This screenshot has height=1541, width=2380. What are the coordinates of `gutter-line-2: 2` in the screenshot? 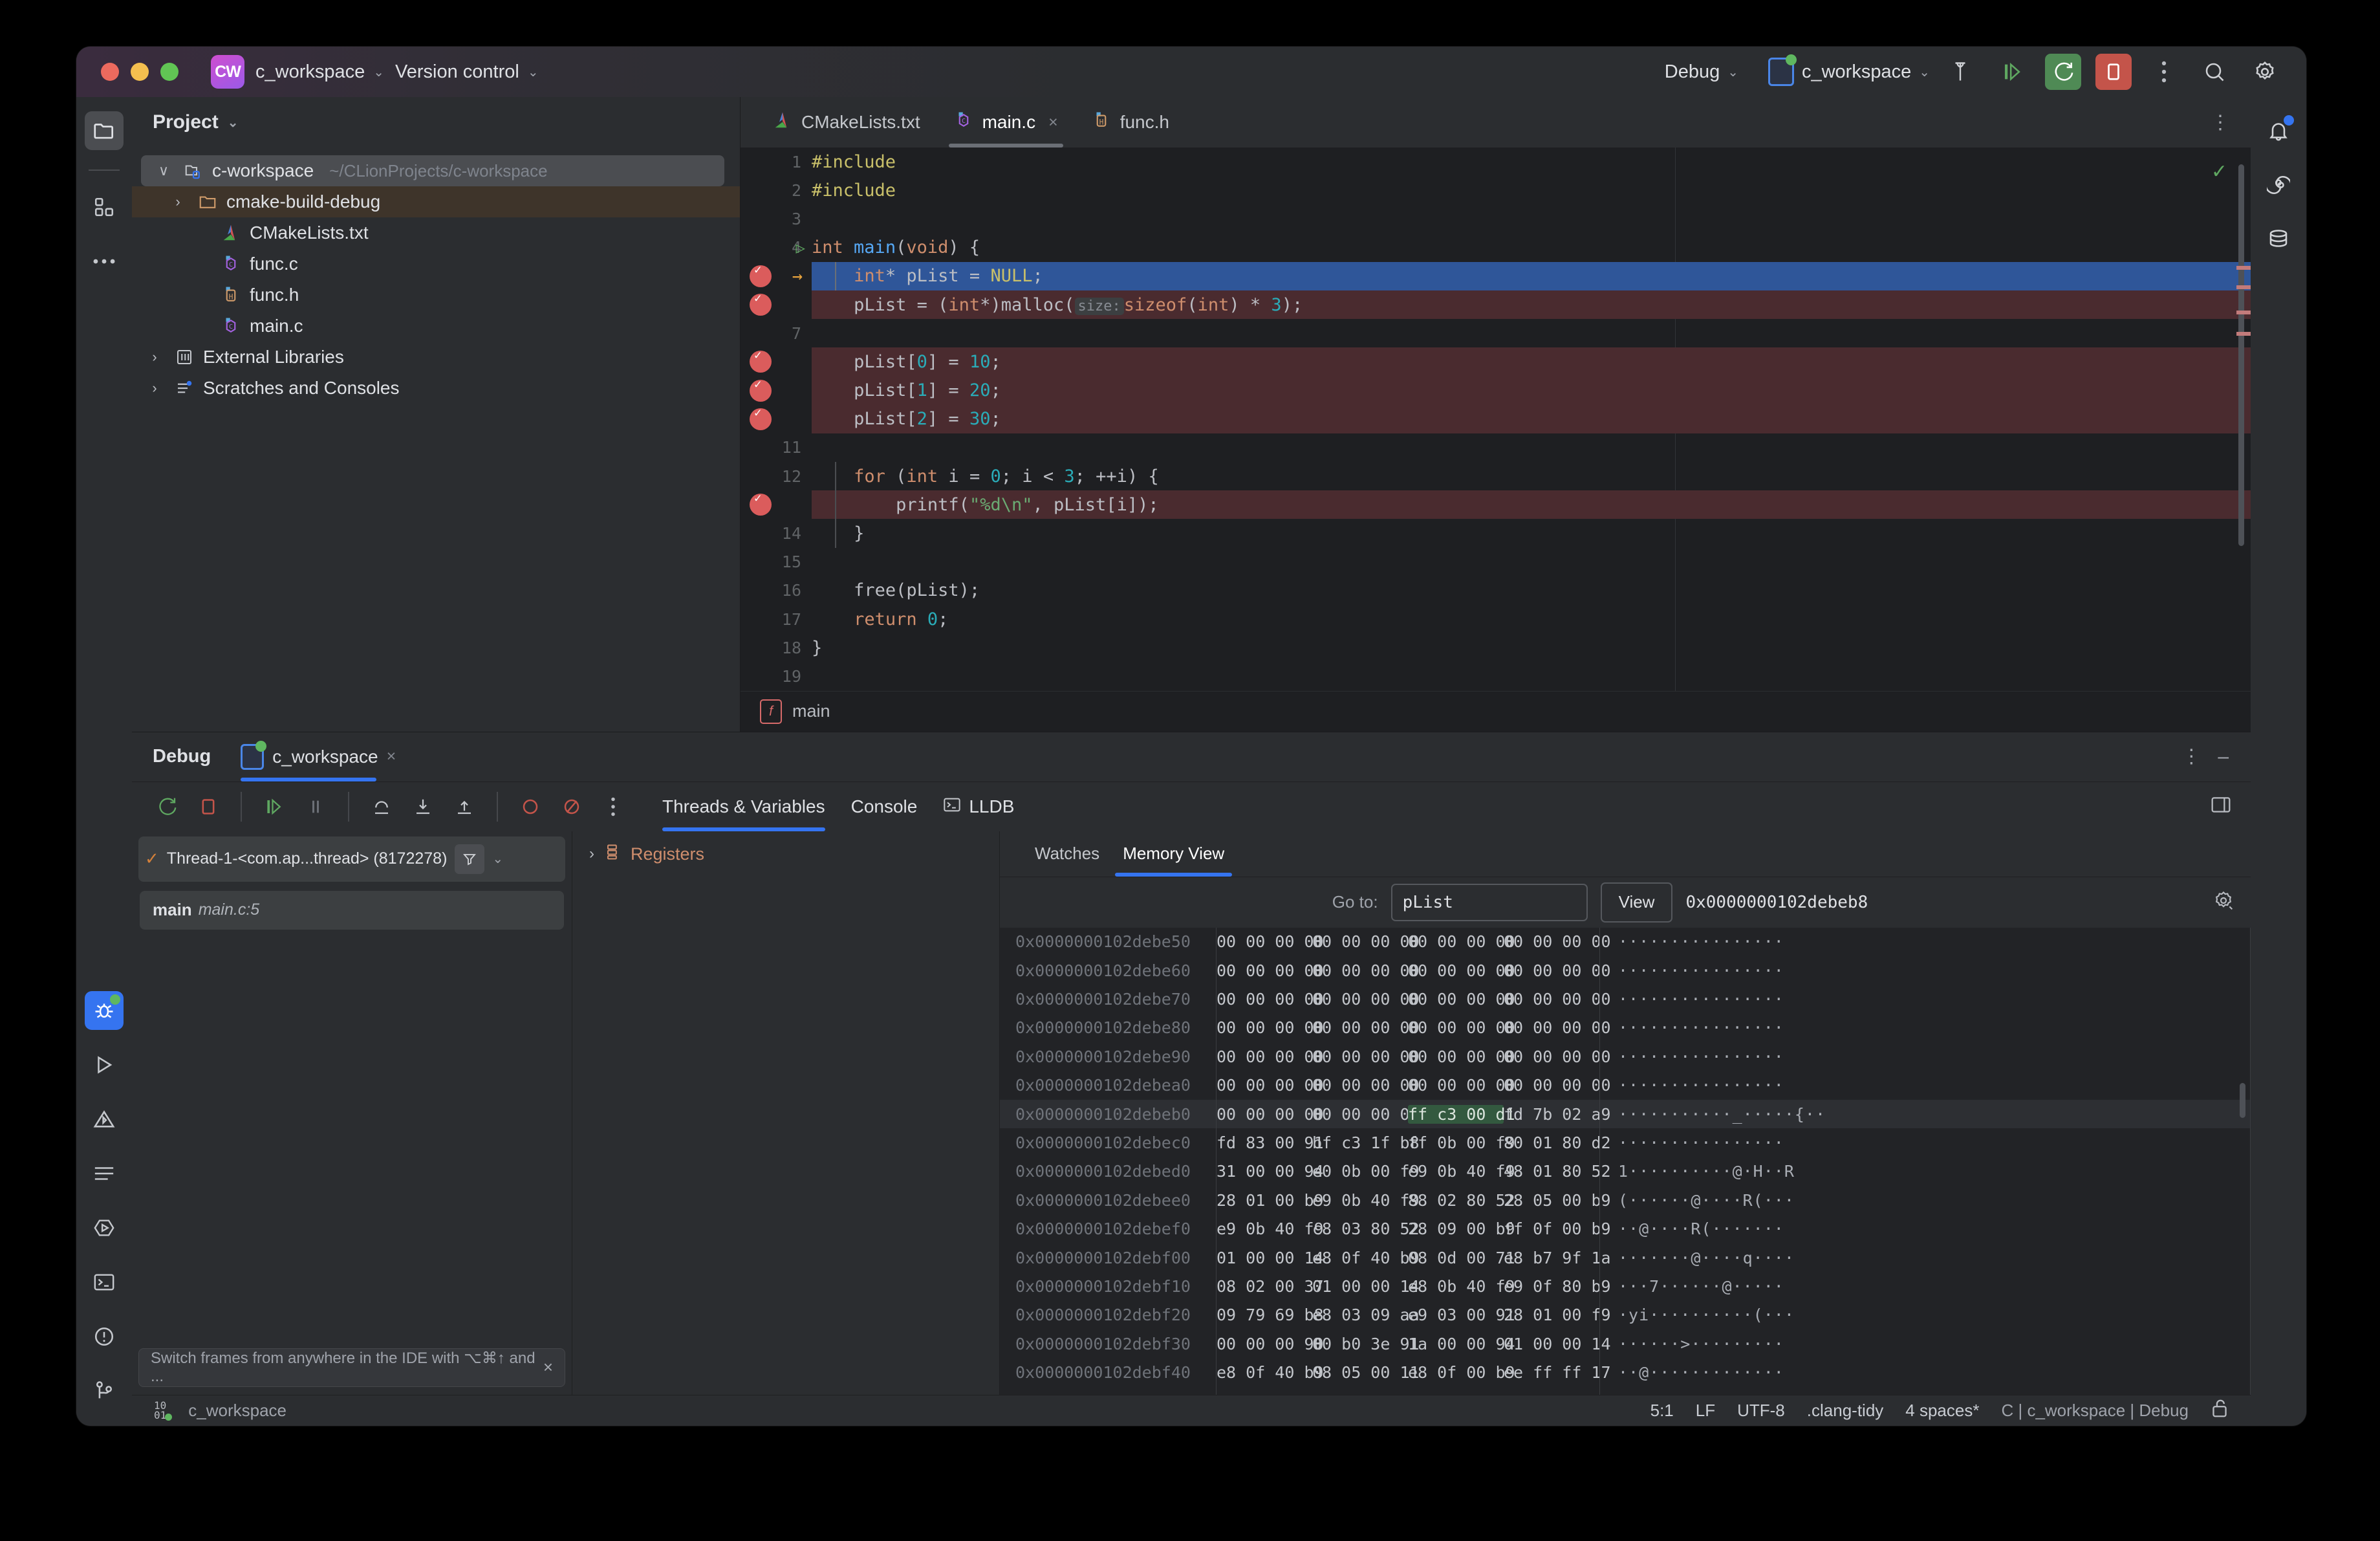 It's located at (776, 190).